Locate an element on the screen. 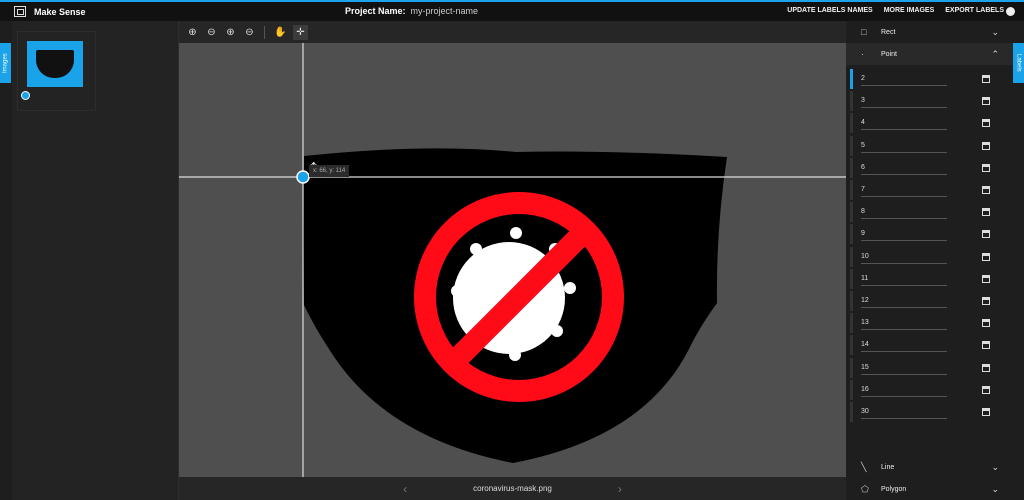 This screenshot has height=500, width=1024. label-value-field: 3 is located at coordinates (904, 101).